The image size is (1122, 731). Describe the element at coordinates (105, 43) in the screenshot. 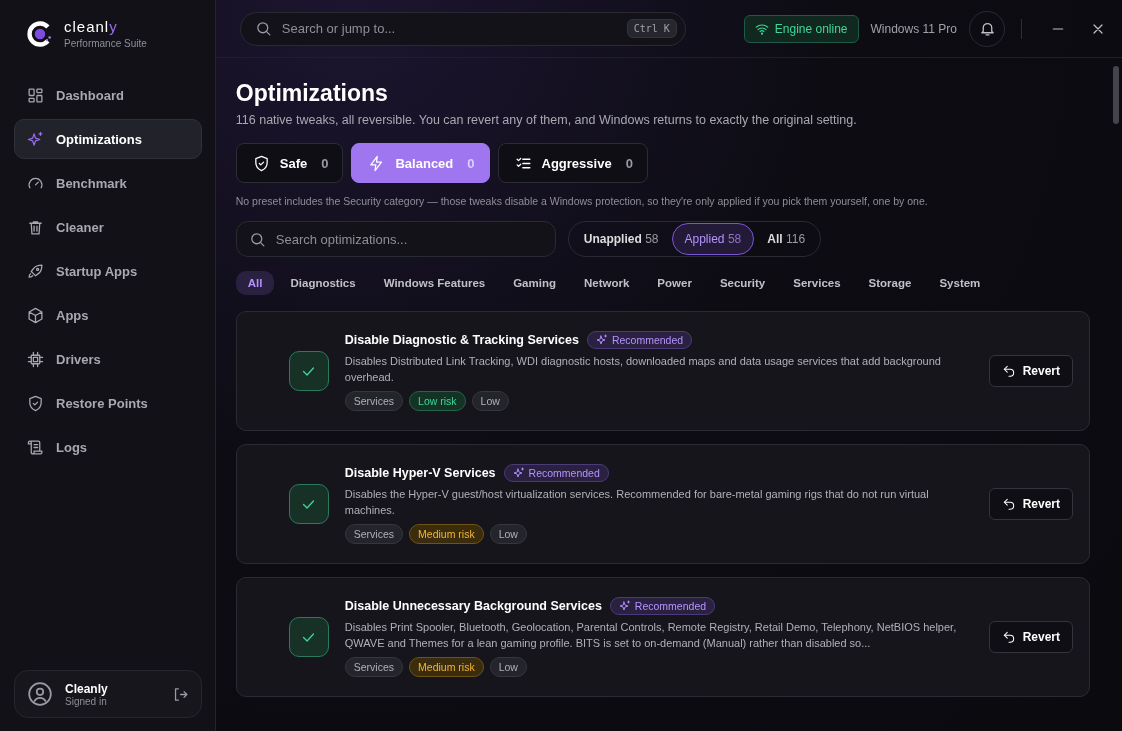

I see `app-subtitle: Performance Suite` at that location.